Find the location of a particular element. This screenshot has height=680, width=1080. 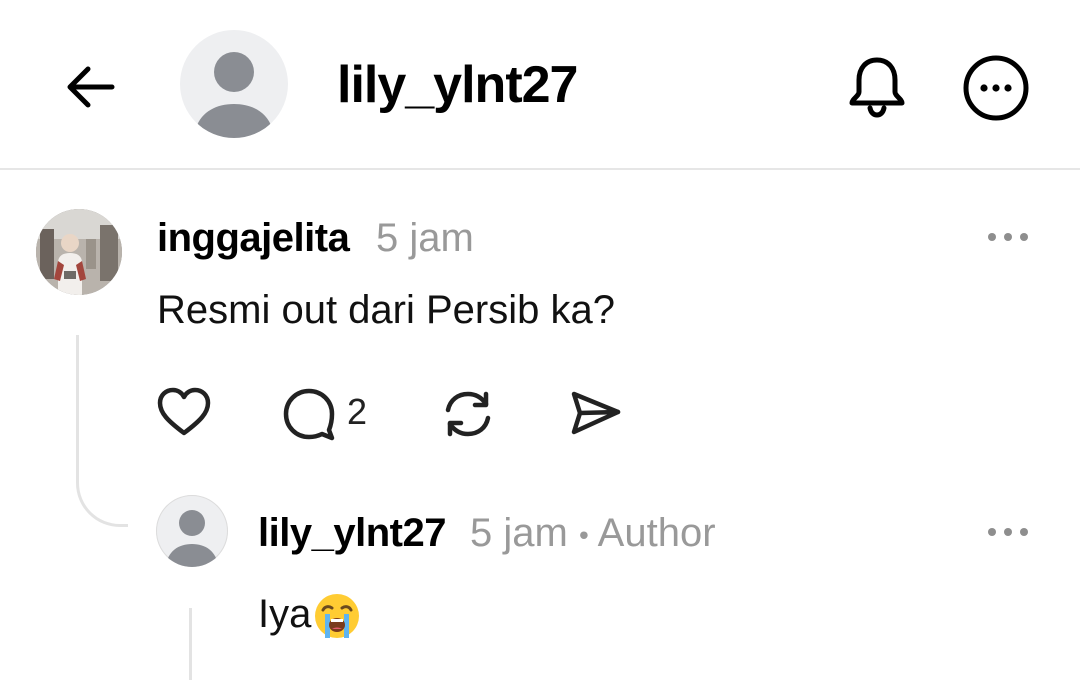

commenter-avatar is located at coordinates (79, 252).